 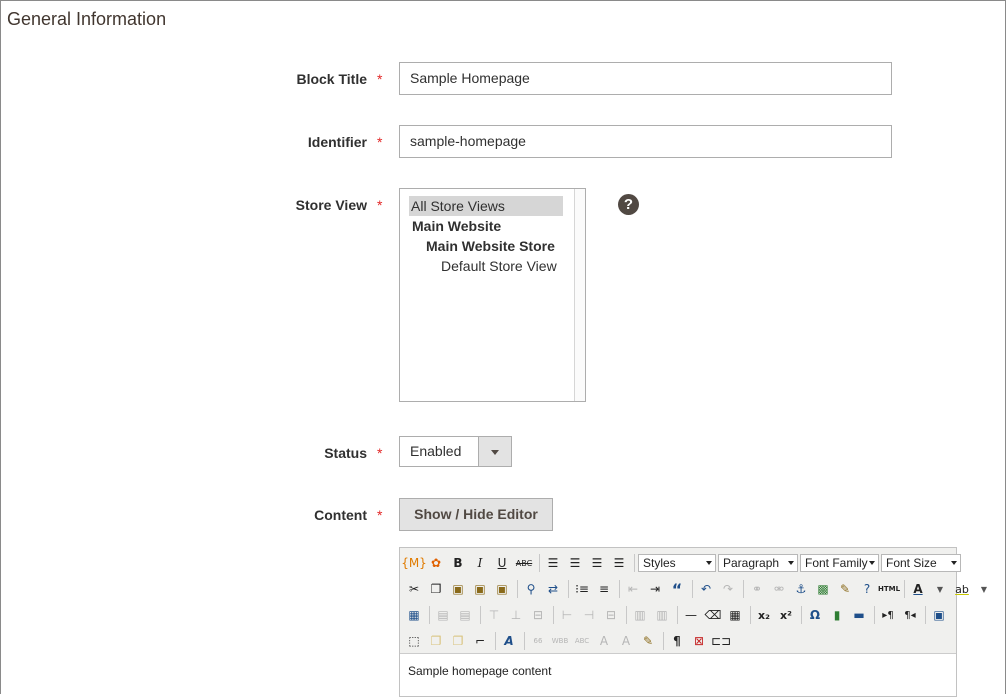 I want to click on strikethrough-icon: ABC, so click(x=524, y=563).